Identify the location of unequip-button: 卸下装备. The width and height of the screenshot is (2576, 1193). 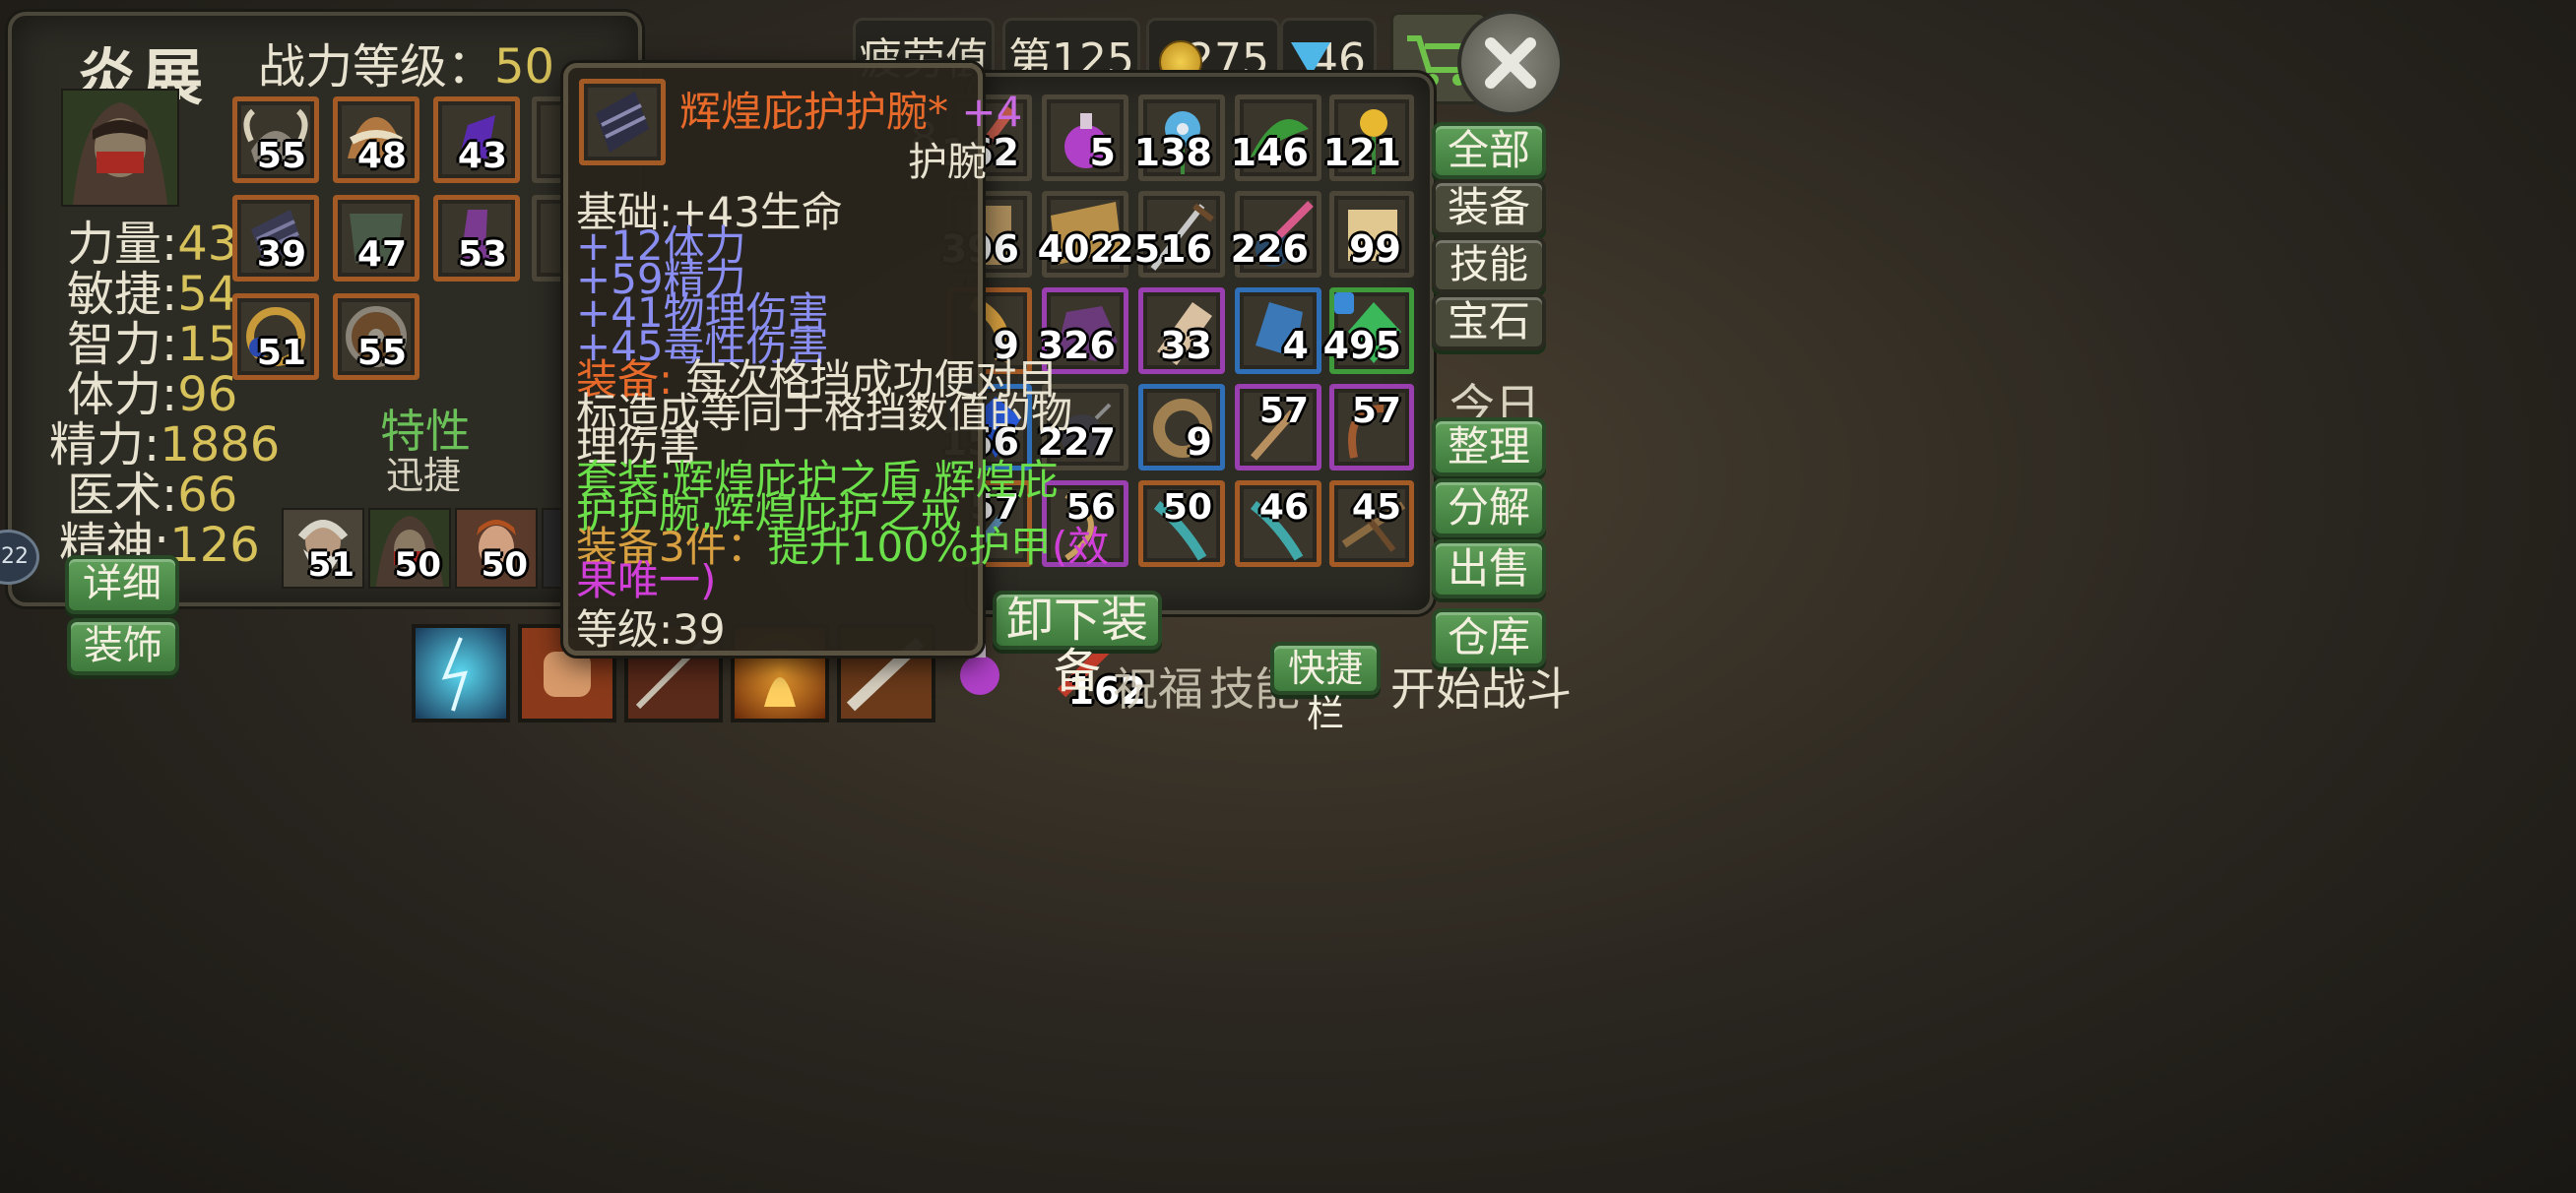
(1077, 644).